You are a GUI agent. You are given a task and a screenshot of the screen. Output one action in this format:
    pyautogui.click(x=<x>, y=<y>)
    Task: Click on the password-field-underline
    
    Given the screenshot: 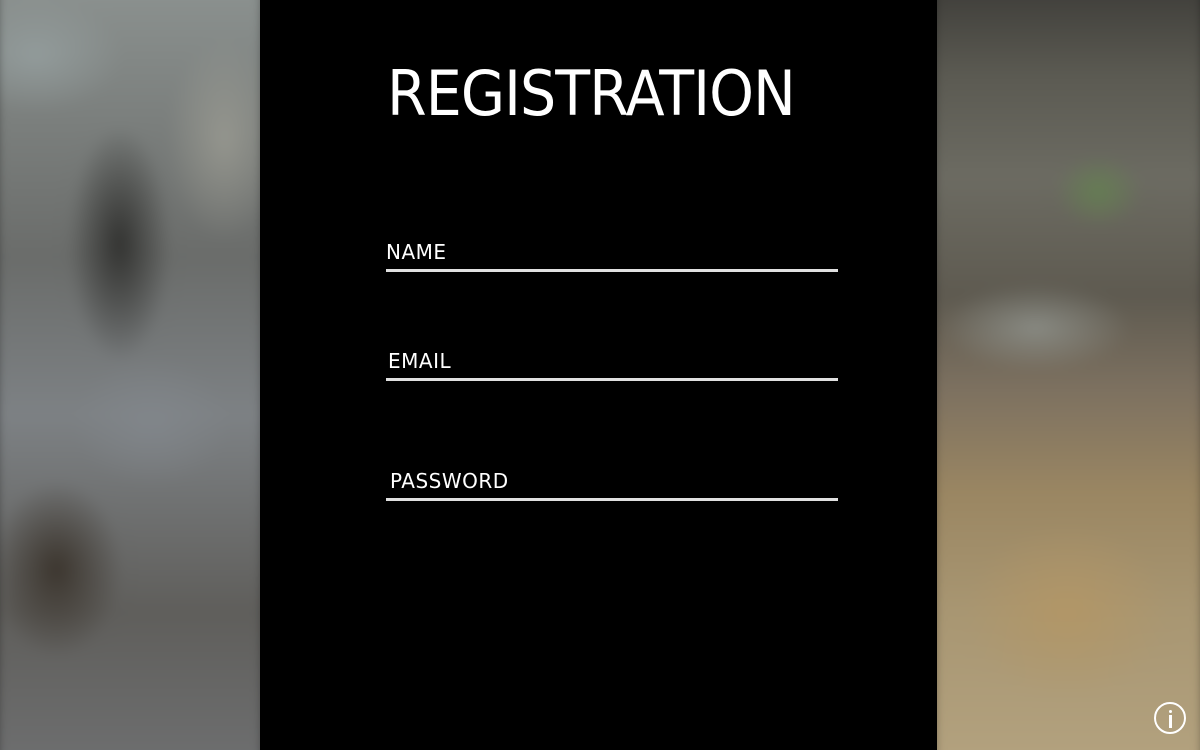 What is the action you would take?
    pyautogui.click(x=612, y=499)
    